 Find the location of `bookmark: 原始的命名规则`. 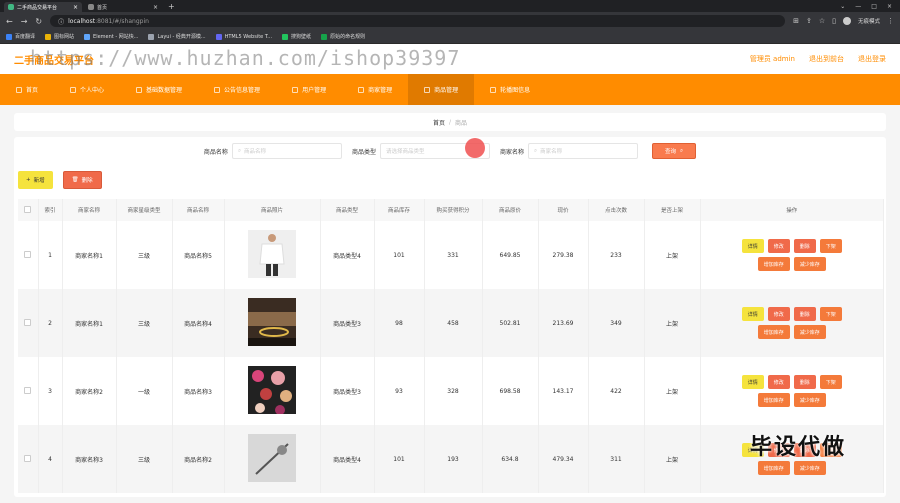

bookmark: 原始的命名规则 is located at coordinates (343, 36).